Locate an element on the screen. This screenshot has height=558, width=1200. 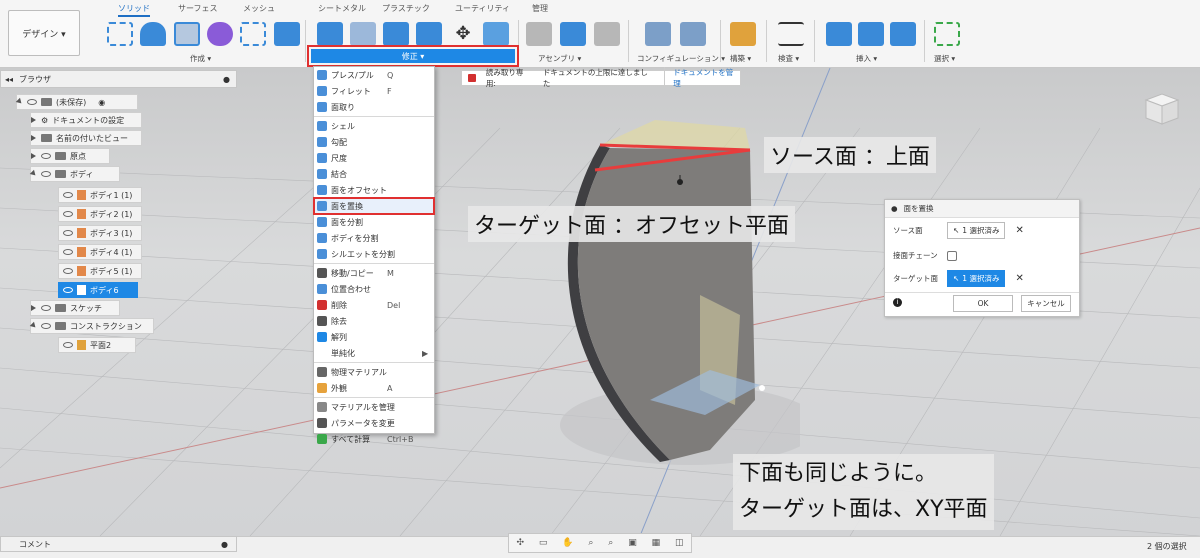
tree-item-origin: 原点 is located at coordinates (70, 156).